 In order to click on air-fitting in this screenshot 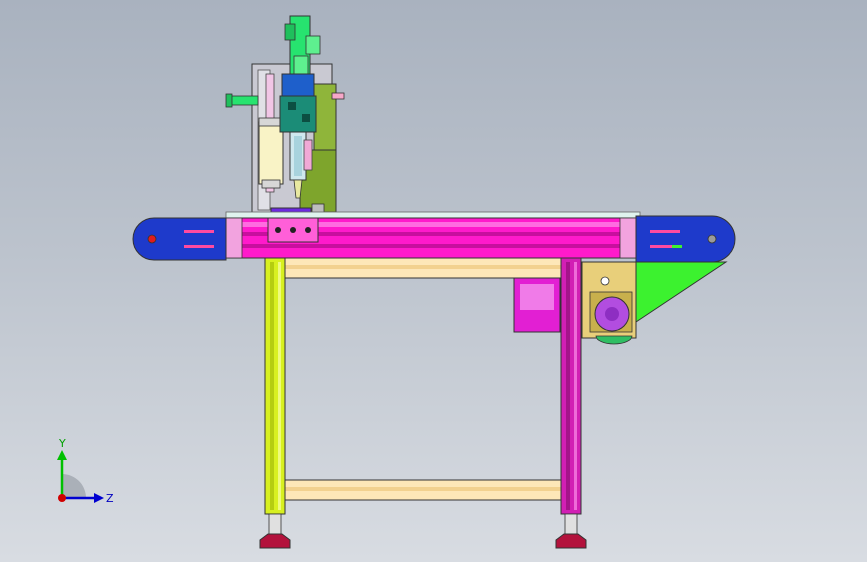, I will do `click(244, 100)`.